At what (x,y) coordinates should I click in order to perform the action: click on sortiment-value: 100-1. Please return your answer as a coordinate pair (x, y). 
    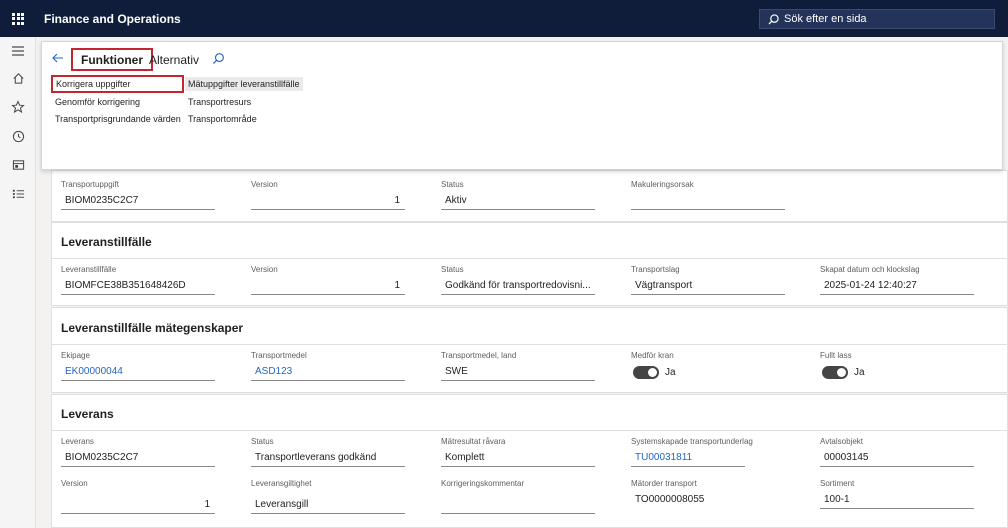
    Looking at the image, I should click on (897, 500).